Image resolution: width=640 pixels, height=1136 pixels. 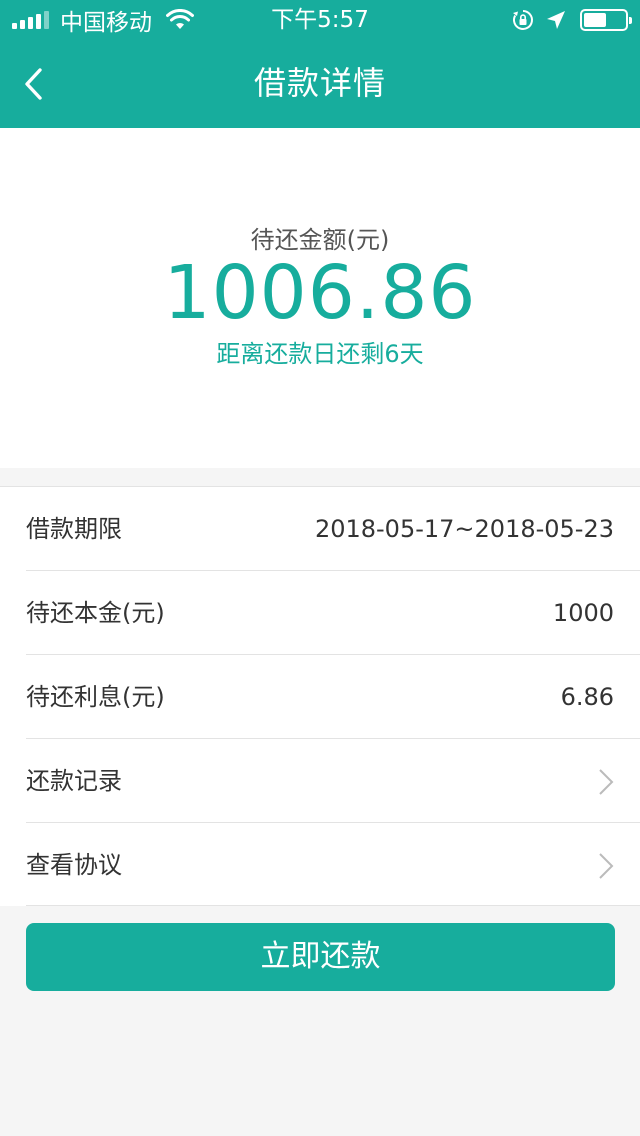 What do you see at coordinates (320, 293) in the screenshot?
I see `amount-due-value: 1006.86` at bounding box center [320, 293].